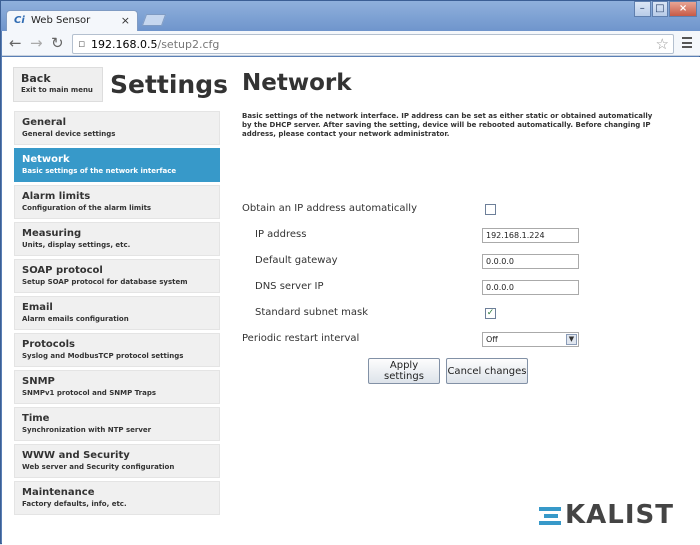 The height and width of the screenshot is (545, 700). I want to click on subnet-mask-checkbox: ✓, so click(490, 313).